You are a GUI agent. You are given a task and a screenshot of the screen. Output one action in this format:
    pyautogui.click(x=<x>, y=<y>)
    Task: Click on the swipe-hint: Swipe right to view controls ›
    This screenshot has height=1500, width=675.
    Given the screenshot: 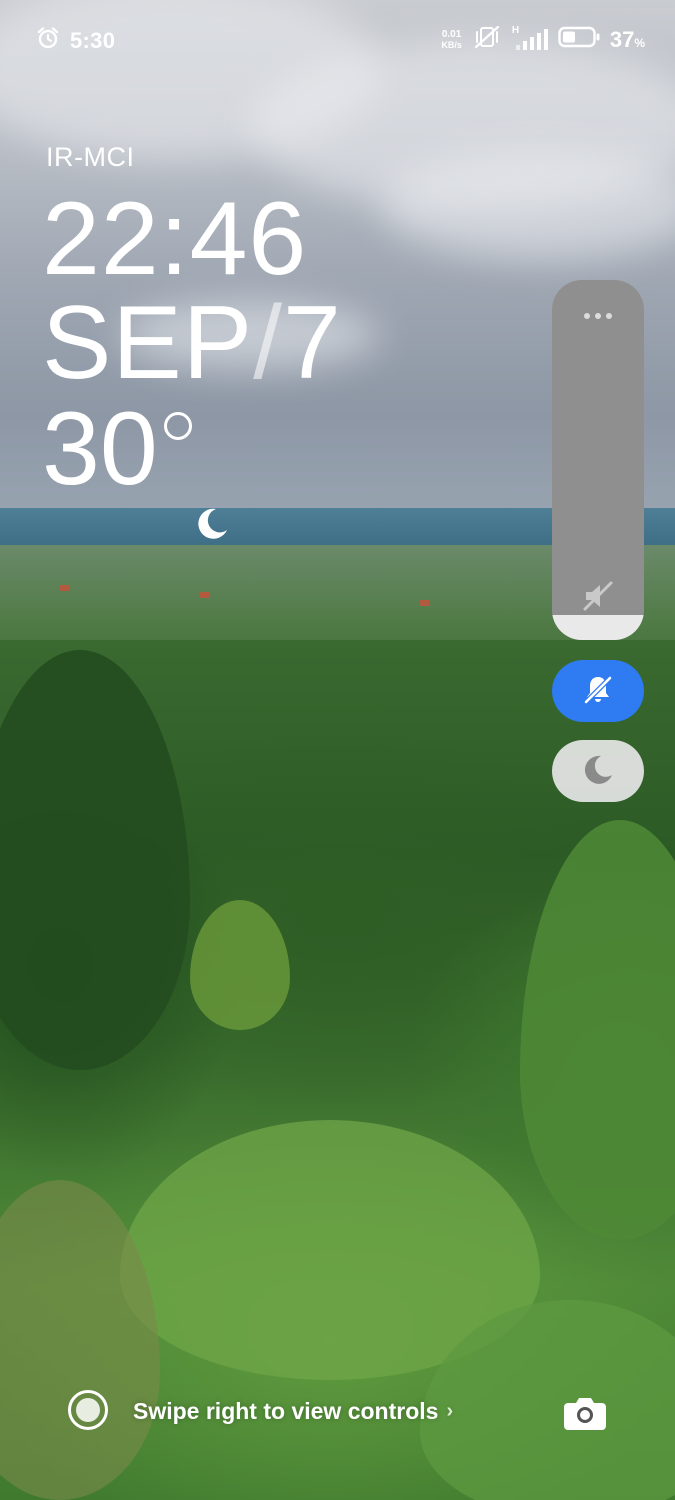 What is the action you would take?
    pyautogui.click(x=293, y=1411)
    